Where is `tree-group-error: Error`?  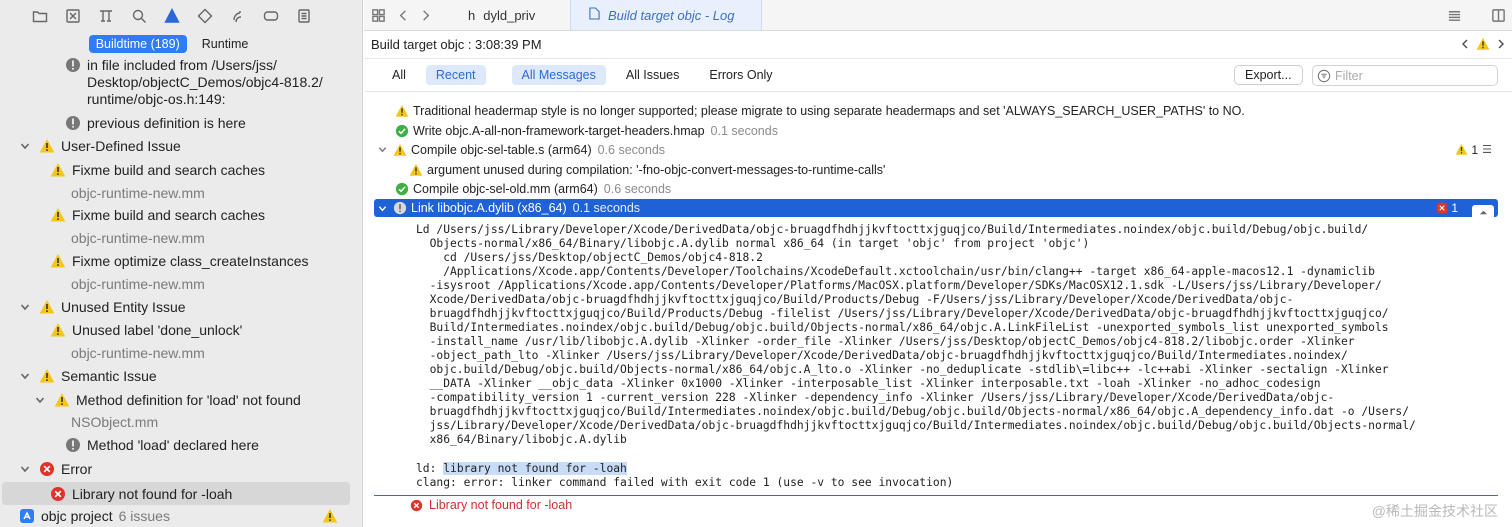
tree-group-error: Error is located at coordinates (175, 469).